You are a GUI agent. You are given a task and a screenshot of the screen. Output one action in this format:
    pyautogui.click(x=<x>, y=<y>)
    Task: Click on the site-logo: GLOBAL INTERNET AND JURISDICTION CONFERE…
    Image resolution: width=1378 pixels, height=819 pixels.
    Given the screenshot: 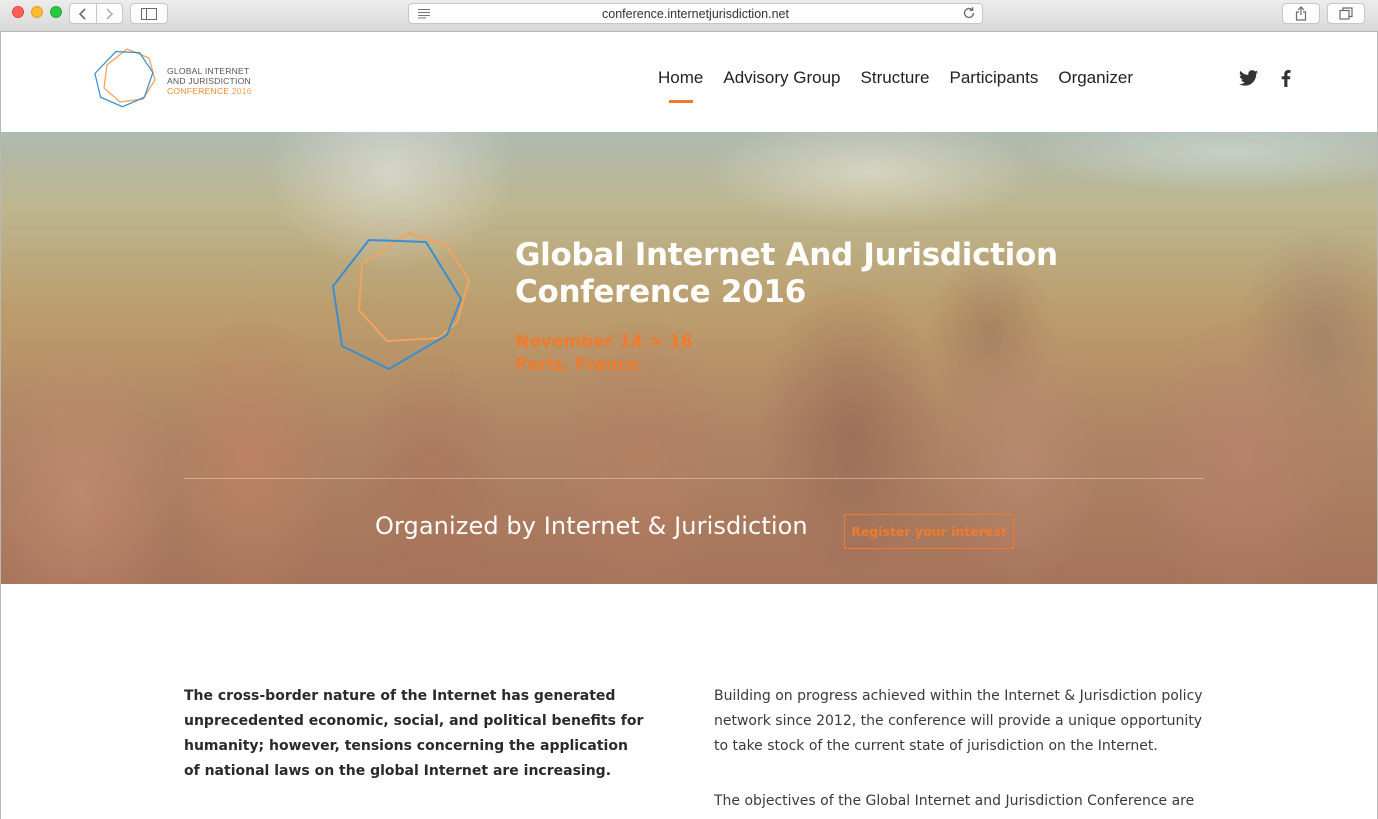 What is the action you would take?
    pyautogui.click(x=179, y=81)
    